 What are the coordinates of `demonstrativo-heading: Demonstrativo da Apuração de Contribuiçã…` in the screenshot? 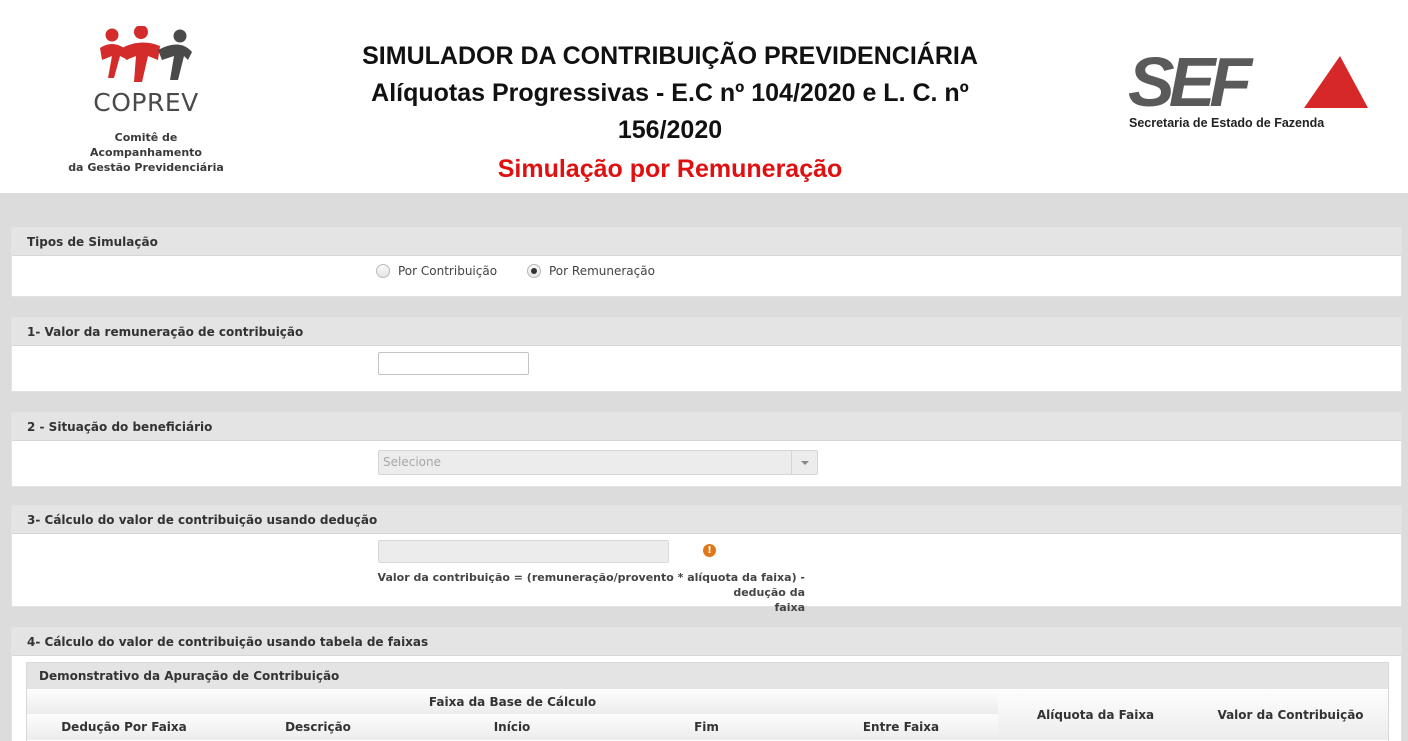 It's located at (707, 676).